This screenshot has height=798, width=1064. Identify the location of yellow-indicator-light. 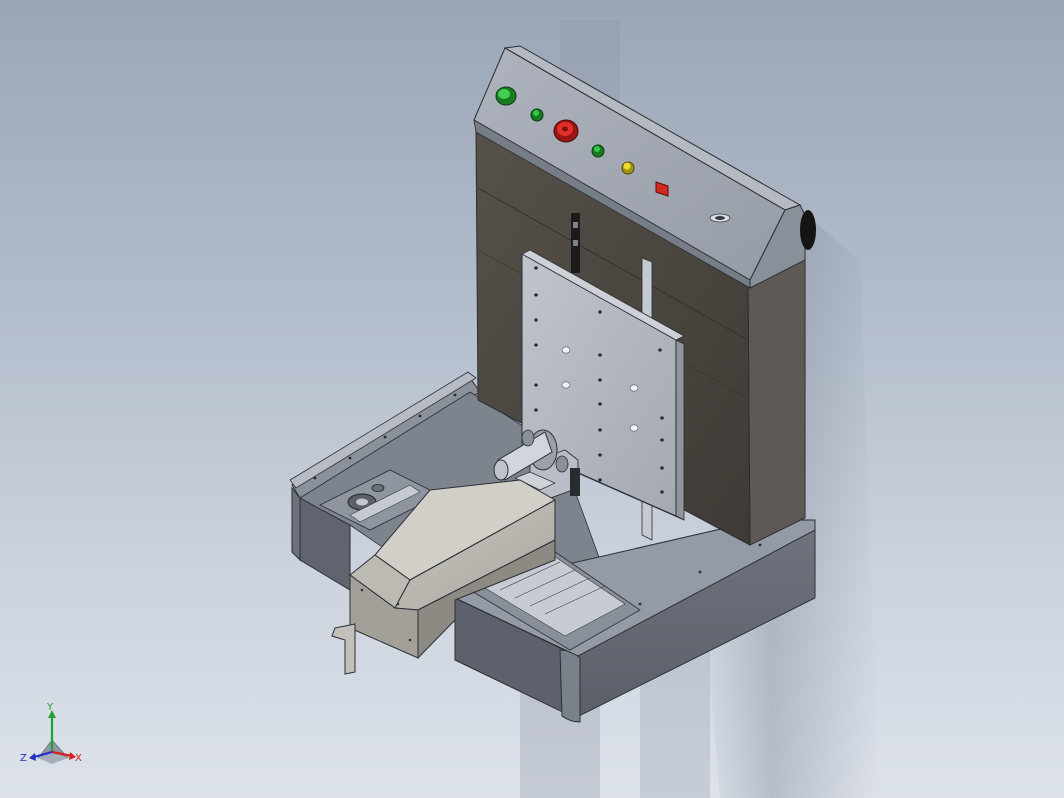
(628, 168).